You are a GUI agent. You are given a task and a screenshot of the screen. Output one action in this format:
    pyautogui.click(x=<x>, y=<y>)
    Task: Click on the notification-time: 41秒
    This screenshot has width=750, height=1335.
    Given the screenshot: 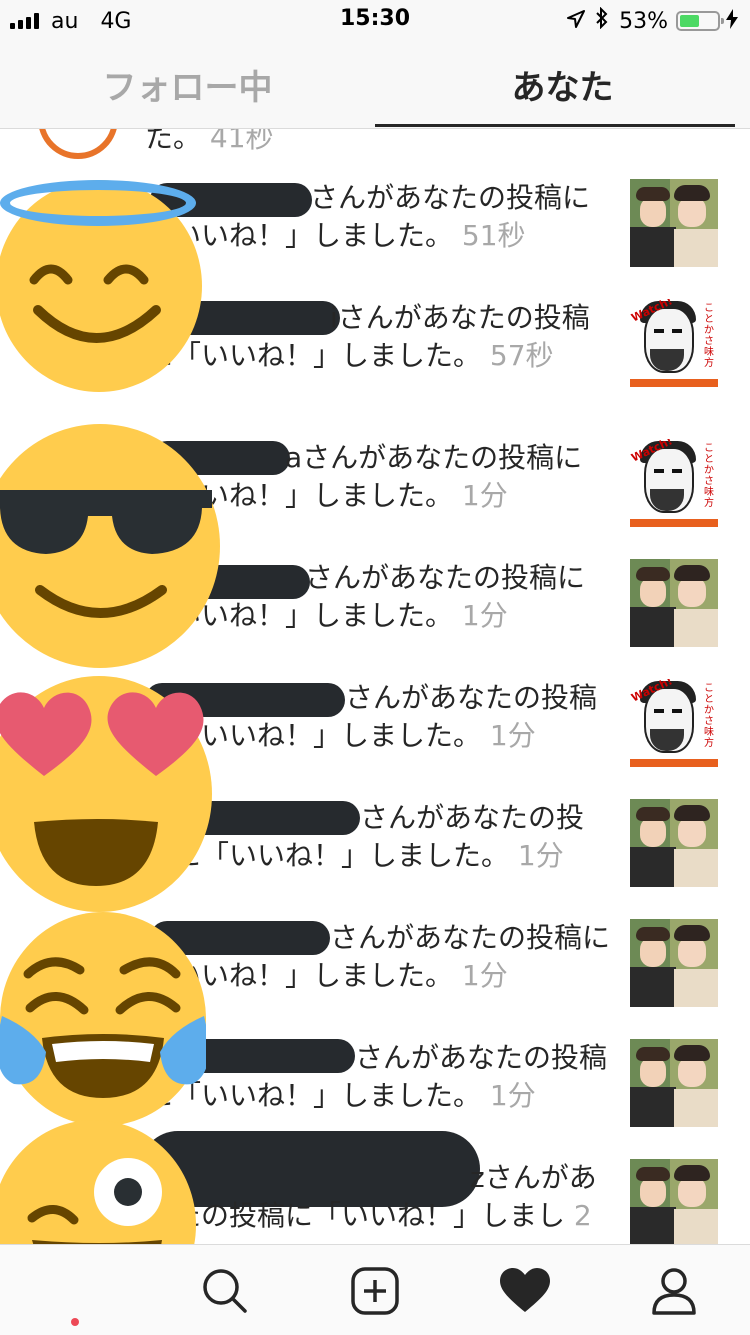 What is the action you would take?
    pyautogui.click(x=241, y=141)
    